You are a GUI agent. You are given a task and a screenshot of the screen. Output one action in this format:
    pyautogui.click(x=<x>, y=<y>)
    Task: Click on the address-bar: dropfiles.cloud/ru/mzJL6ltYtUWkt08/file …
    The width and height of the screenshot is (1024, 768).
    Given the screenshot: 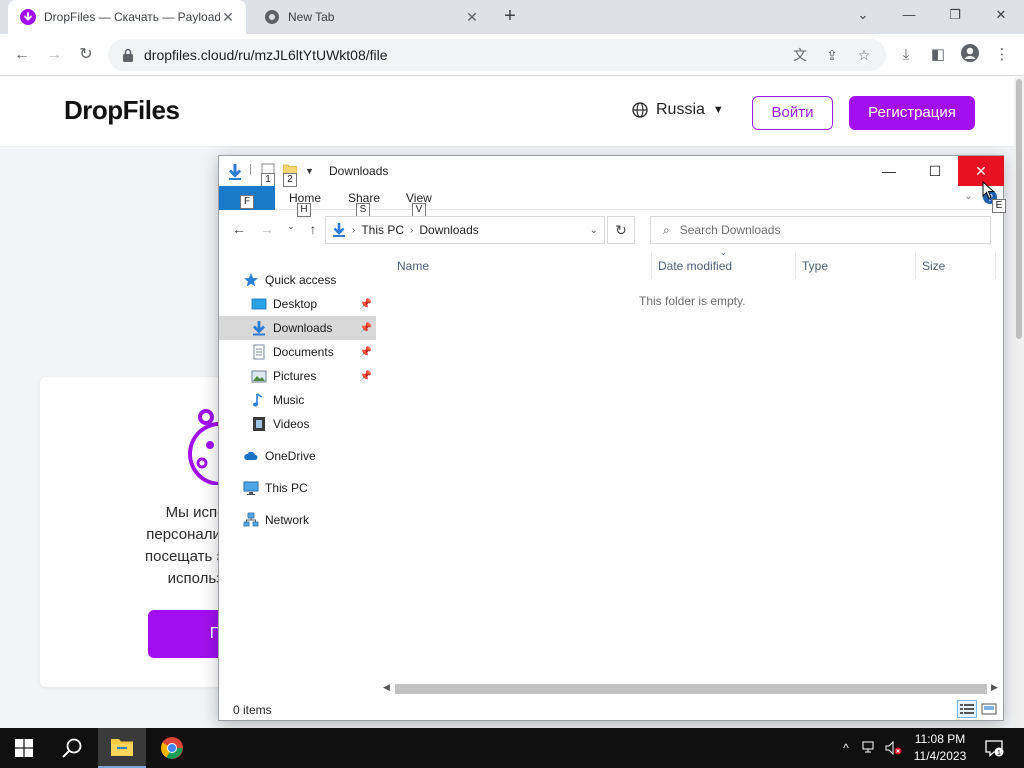 What is the action you would take?
    pyautogui.click(x=497, y=55)
    